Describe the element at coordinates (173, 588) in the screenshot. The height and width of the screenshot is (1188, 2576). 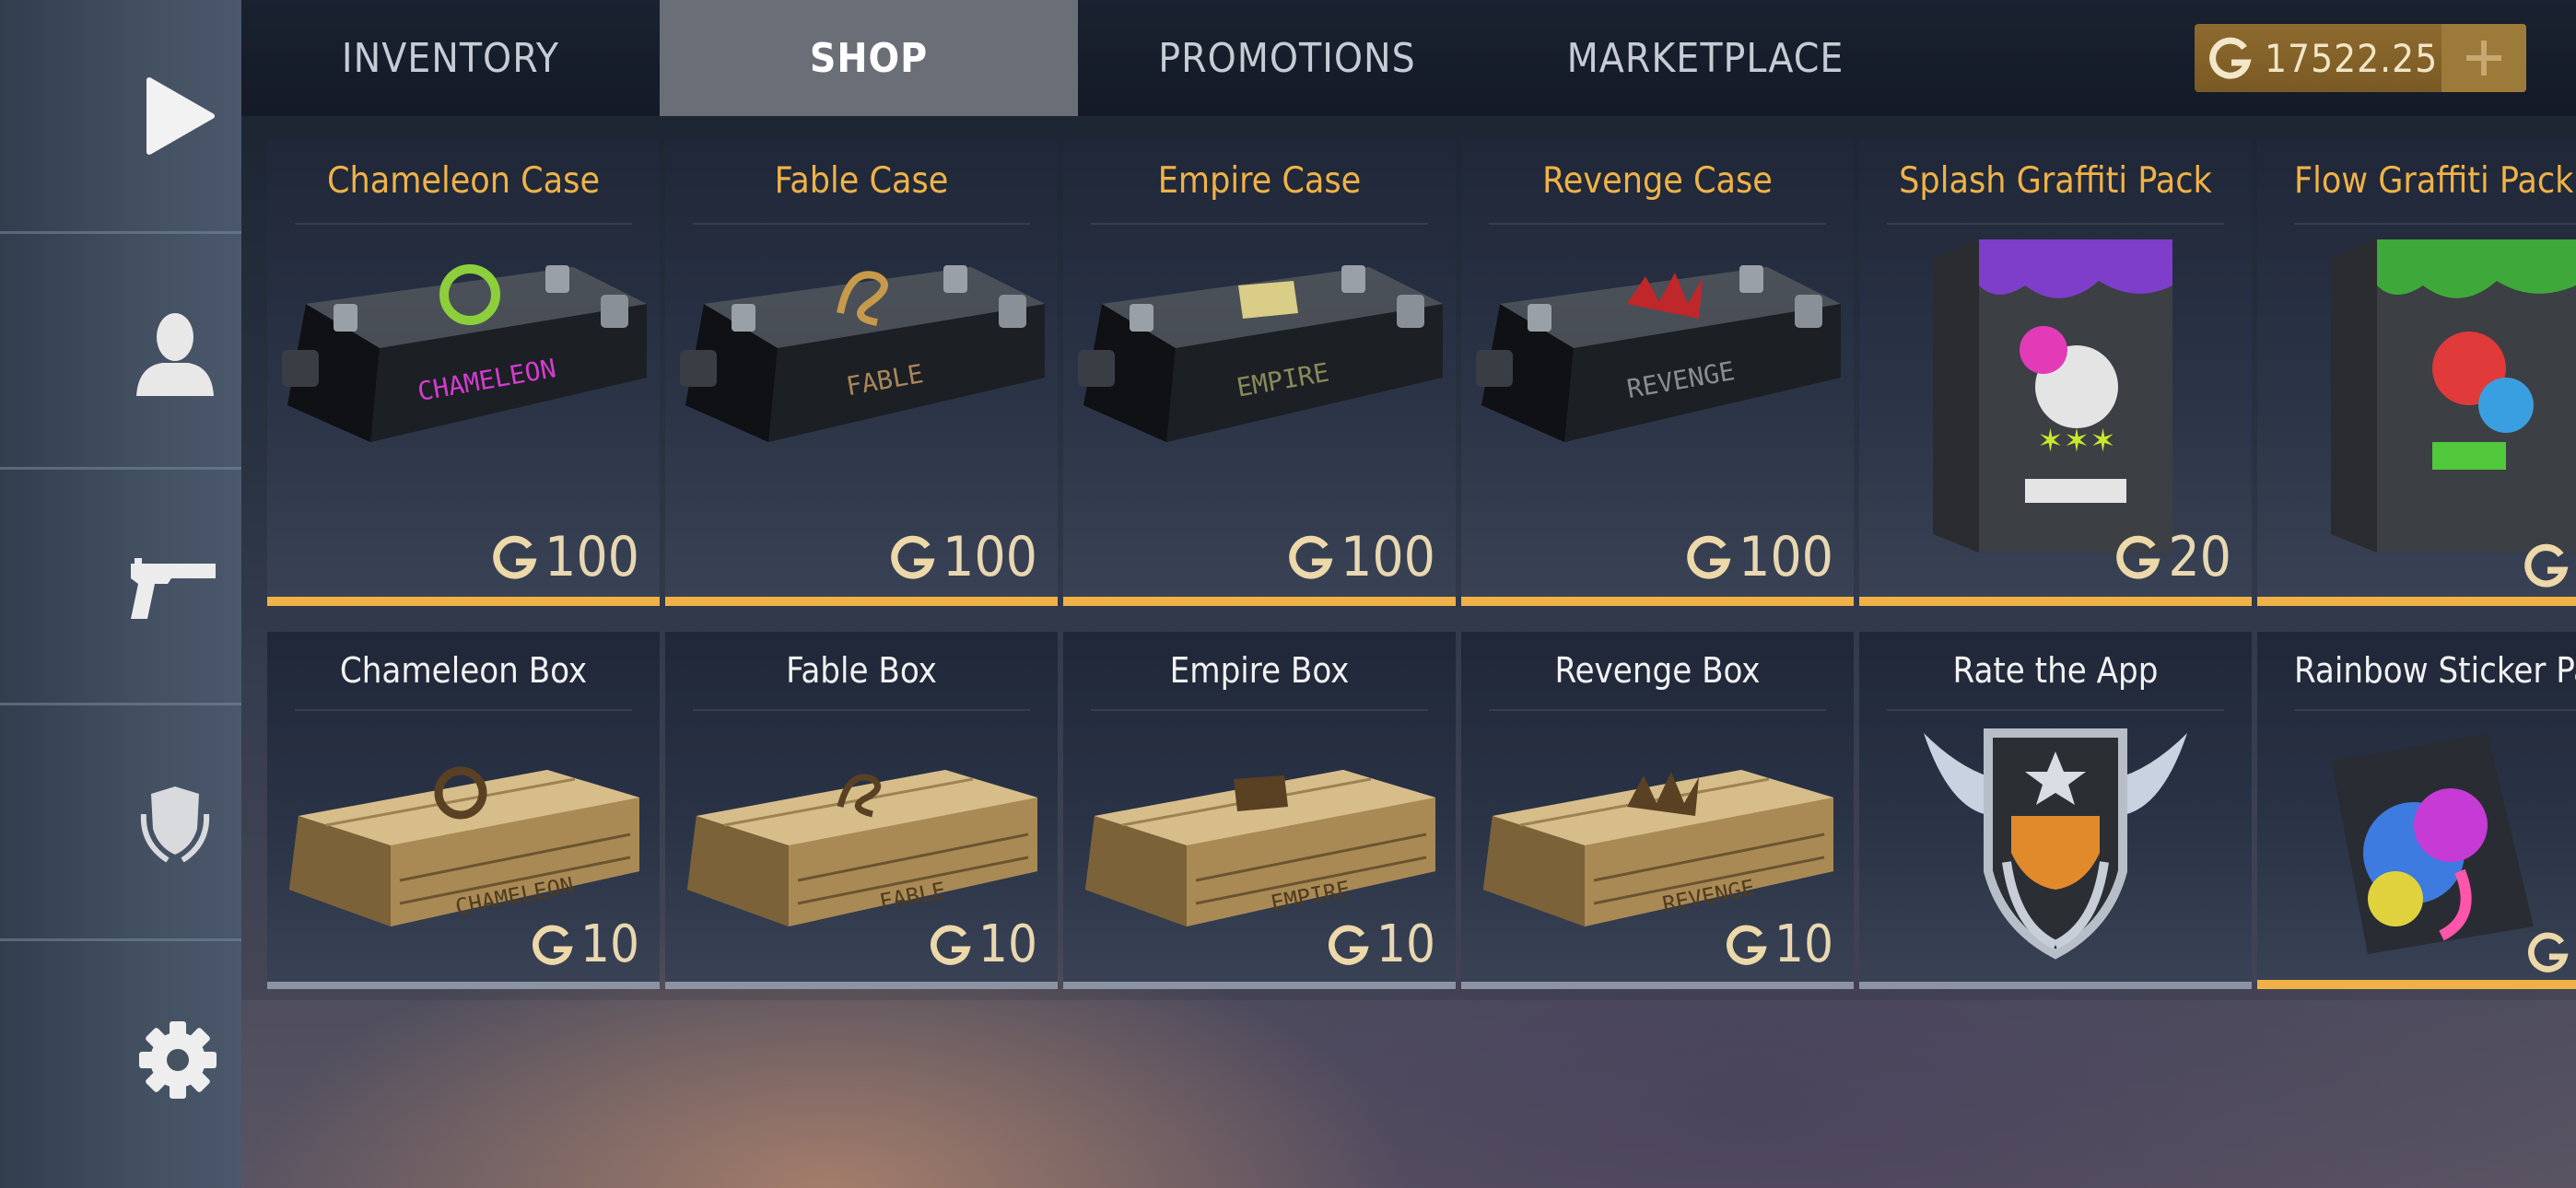
I see `pistol-icon` at that location.